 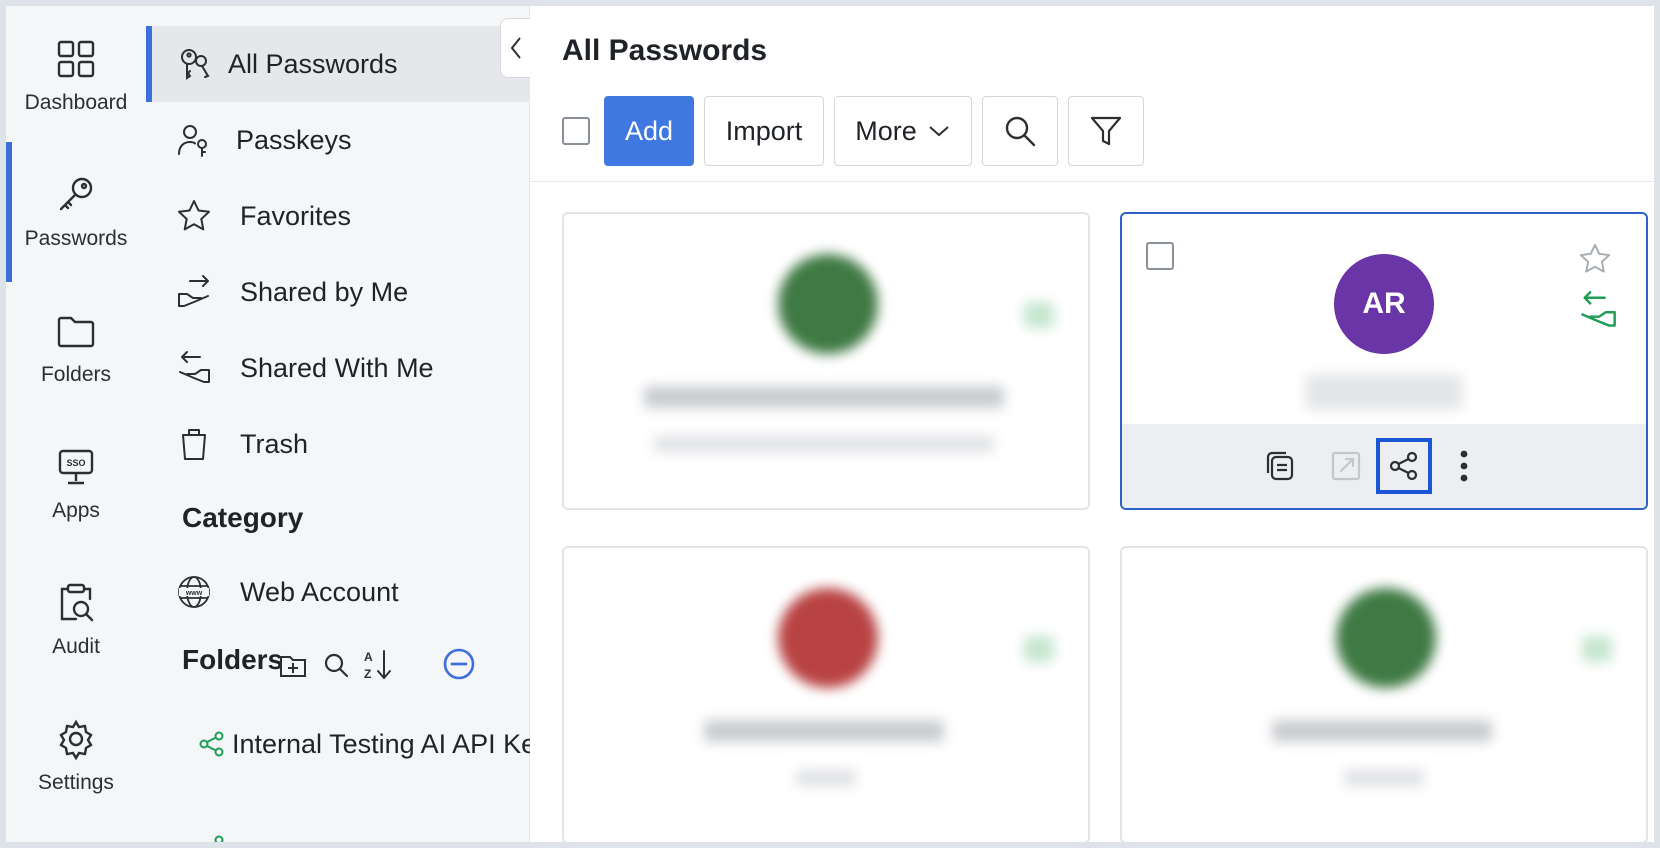 What do you see at coordinates (193, 291) in the screenshot?
I see `share-out-icon` at bounding box center [193, 291].